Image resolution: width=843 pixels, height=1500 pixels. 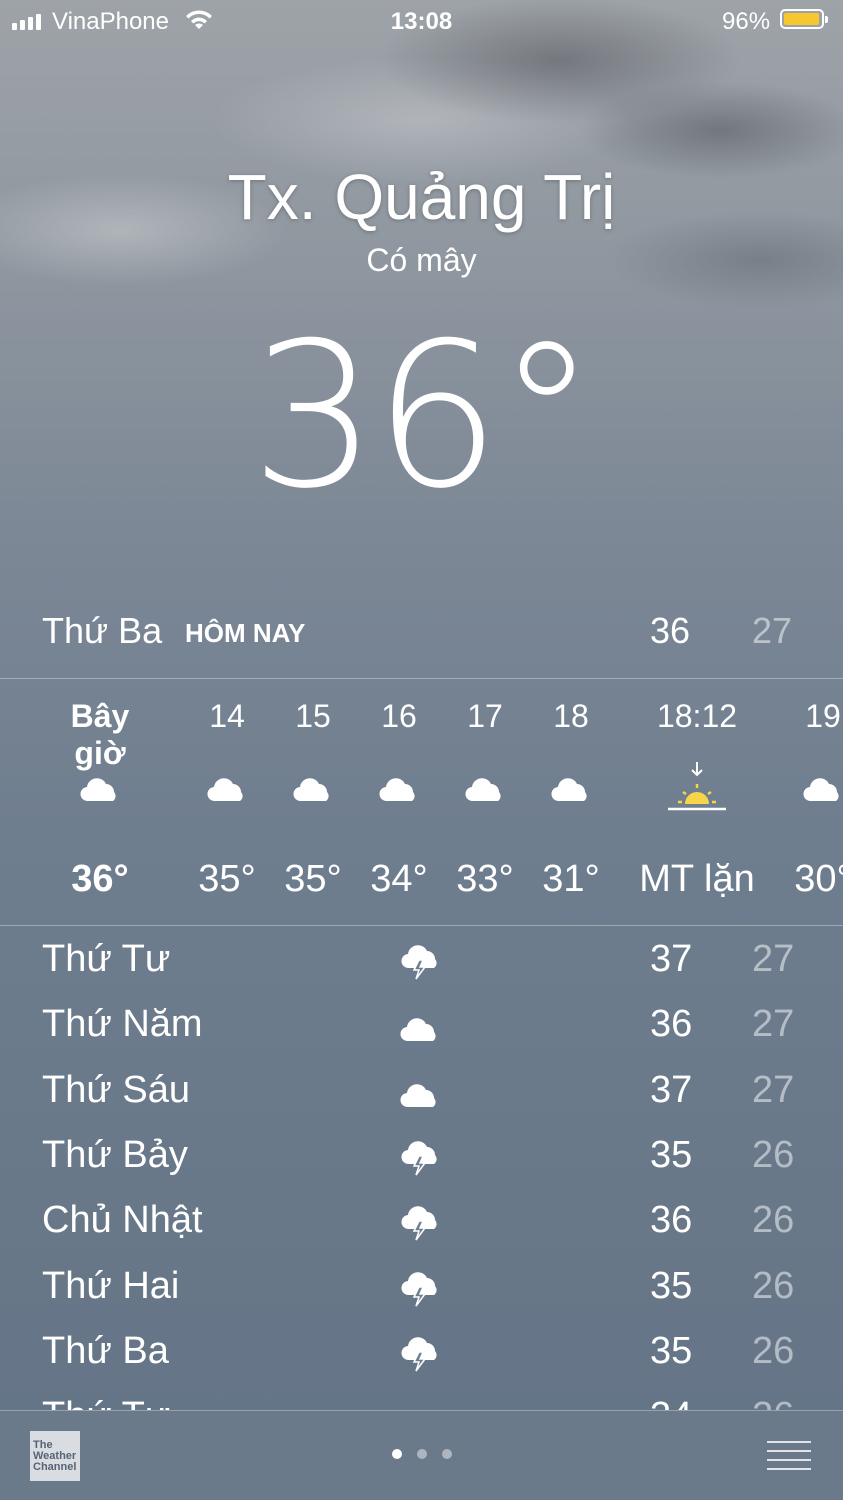 I want to click on daily-high: 34, so click(x=671, y=1402).